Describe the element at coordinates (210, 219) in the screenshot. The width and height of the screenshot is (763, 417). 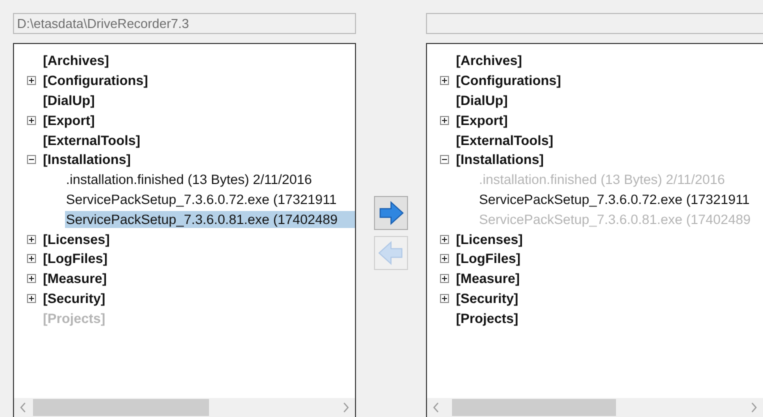
I see `tree-item: ServicePackSetup_7.3.6.0.81.exe (17402489` at that location.